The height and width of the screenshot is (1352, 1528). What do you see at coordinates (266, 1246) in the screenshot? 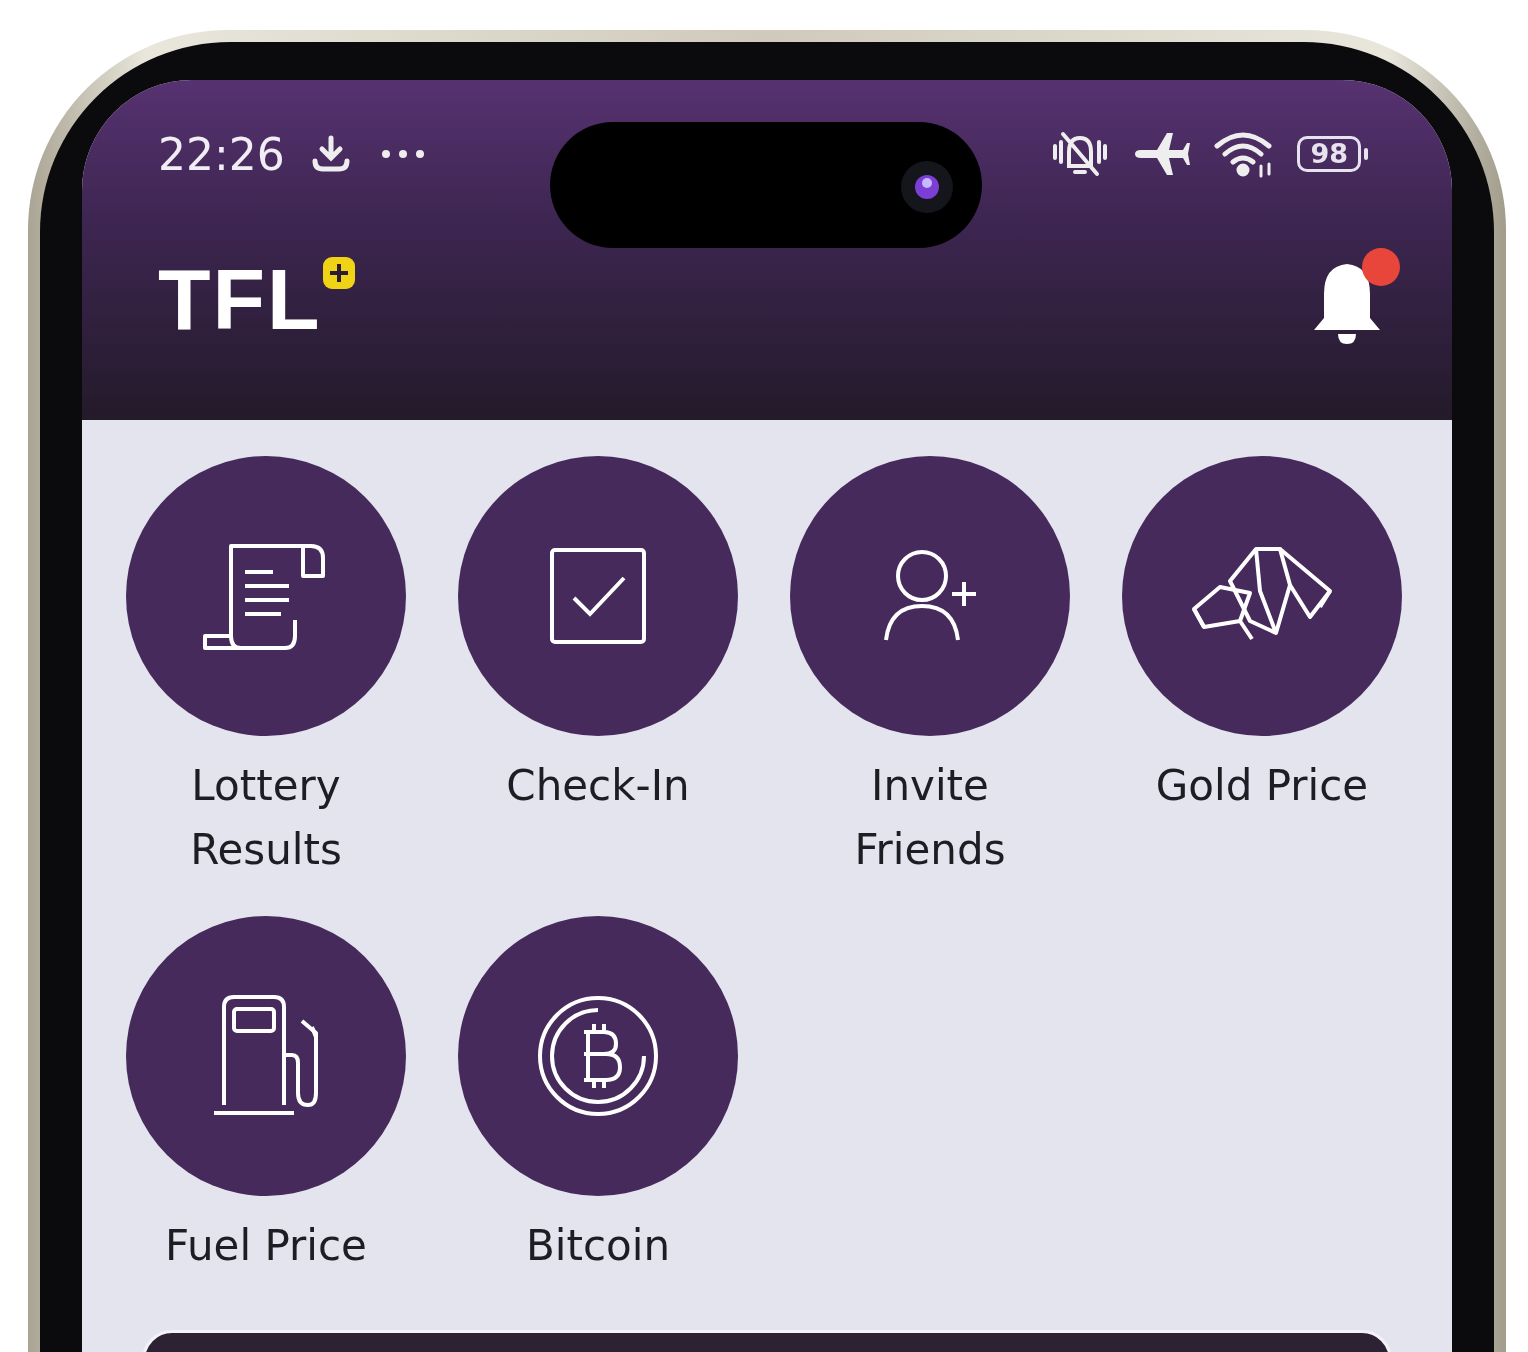
I see `feature-label: Fuel Price` at bounding box center [266, 1246].